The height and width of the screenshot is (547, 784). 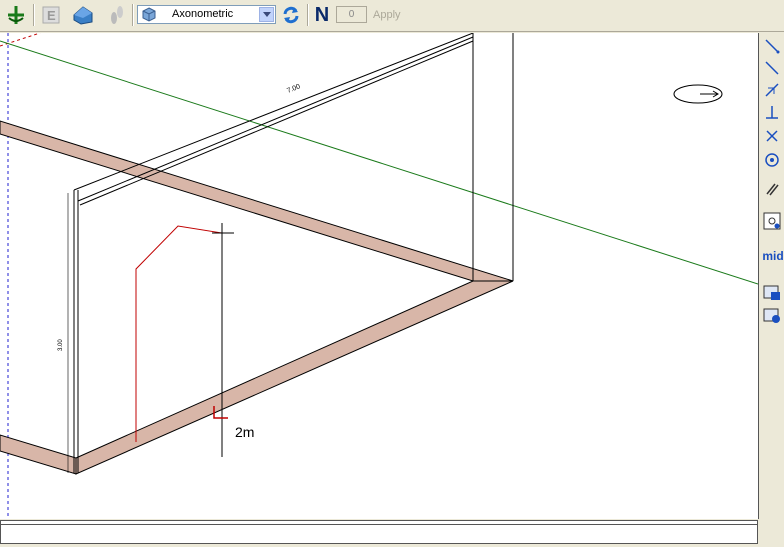 I want to click on view-mode-label: Axonometric, so click(x=203, y=14).